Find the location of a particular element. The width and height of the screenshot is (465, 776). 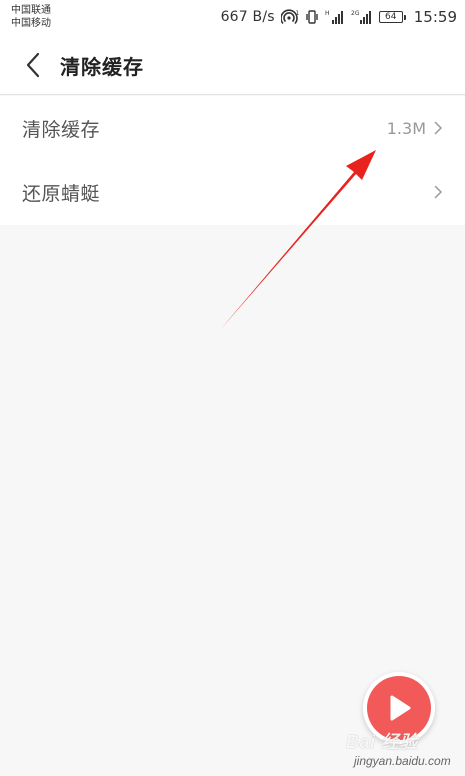

watermark-url: jingyan.baidu.com is located at coordinates (402, 761).